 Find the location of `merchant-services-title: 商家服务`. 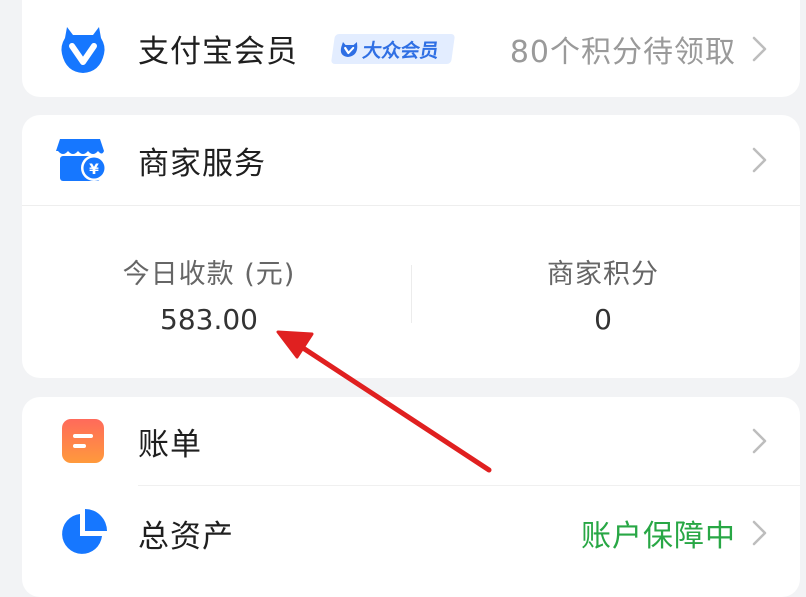

merchant-services-title: 商家服务 is located at coordinates (202, 163).